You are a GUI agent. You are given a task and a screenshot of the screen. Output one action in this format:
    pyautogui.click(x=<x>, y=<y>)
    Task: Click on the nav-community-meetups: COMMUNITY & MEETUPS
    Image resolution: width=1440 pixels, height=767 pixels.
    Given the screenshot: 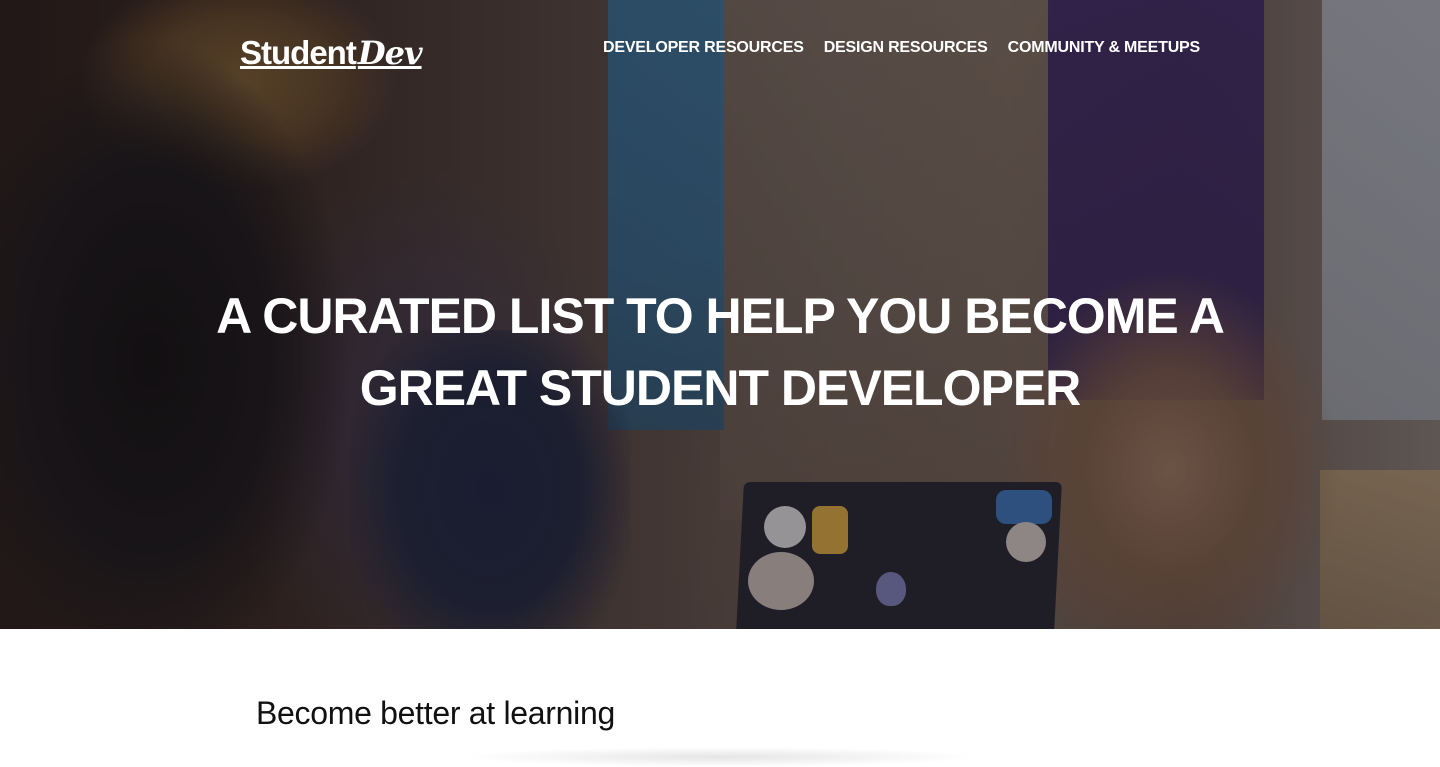 What is the action you would take?
    pyautogui.click(x=1104, y=48)
    